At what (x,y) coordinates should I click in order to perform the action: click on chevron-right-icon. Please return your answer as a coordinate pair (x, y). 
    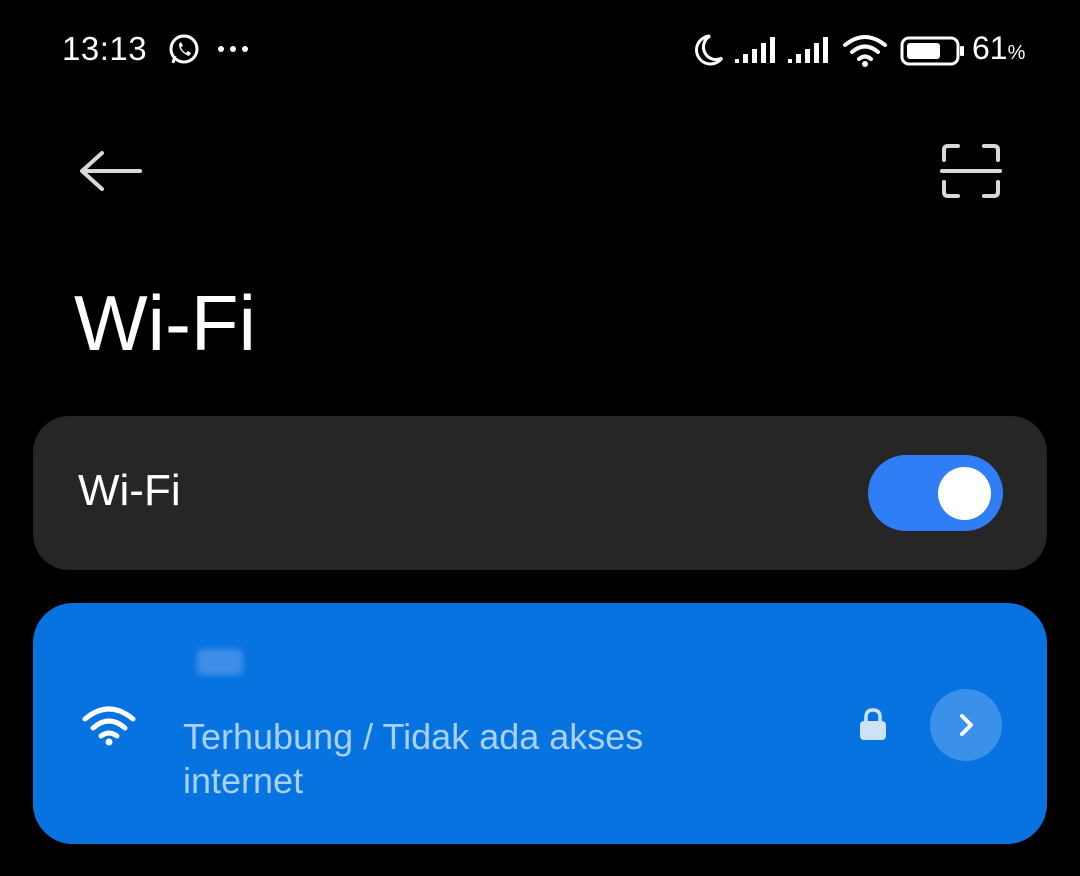
    Looking at the image, I should click on (966, 725).